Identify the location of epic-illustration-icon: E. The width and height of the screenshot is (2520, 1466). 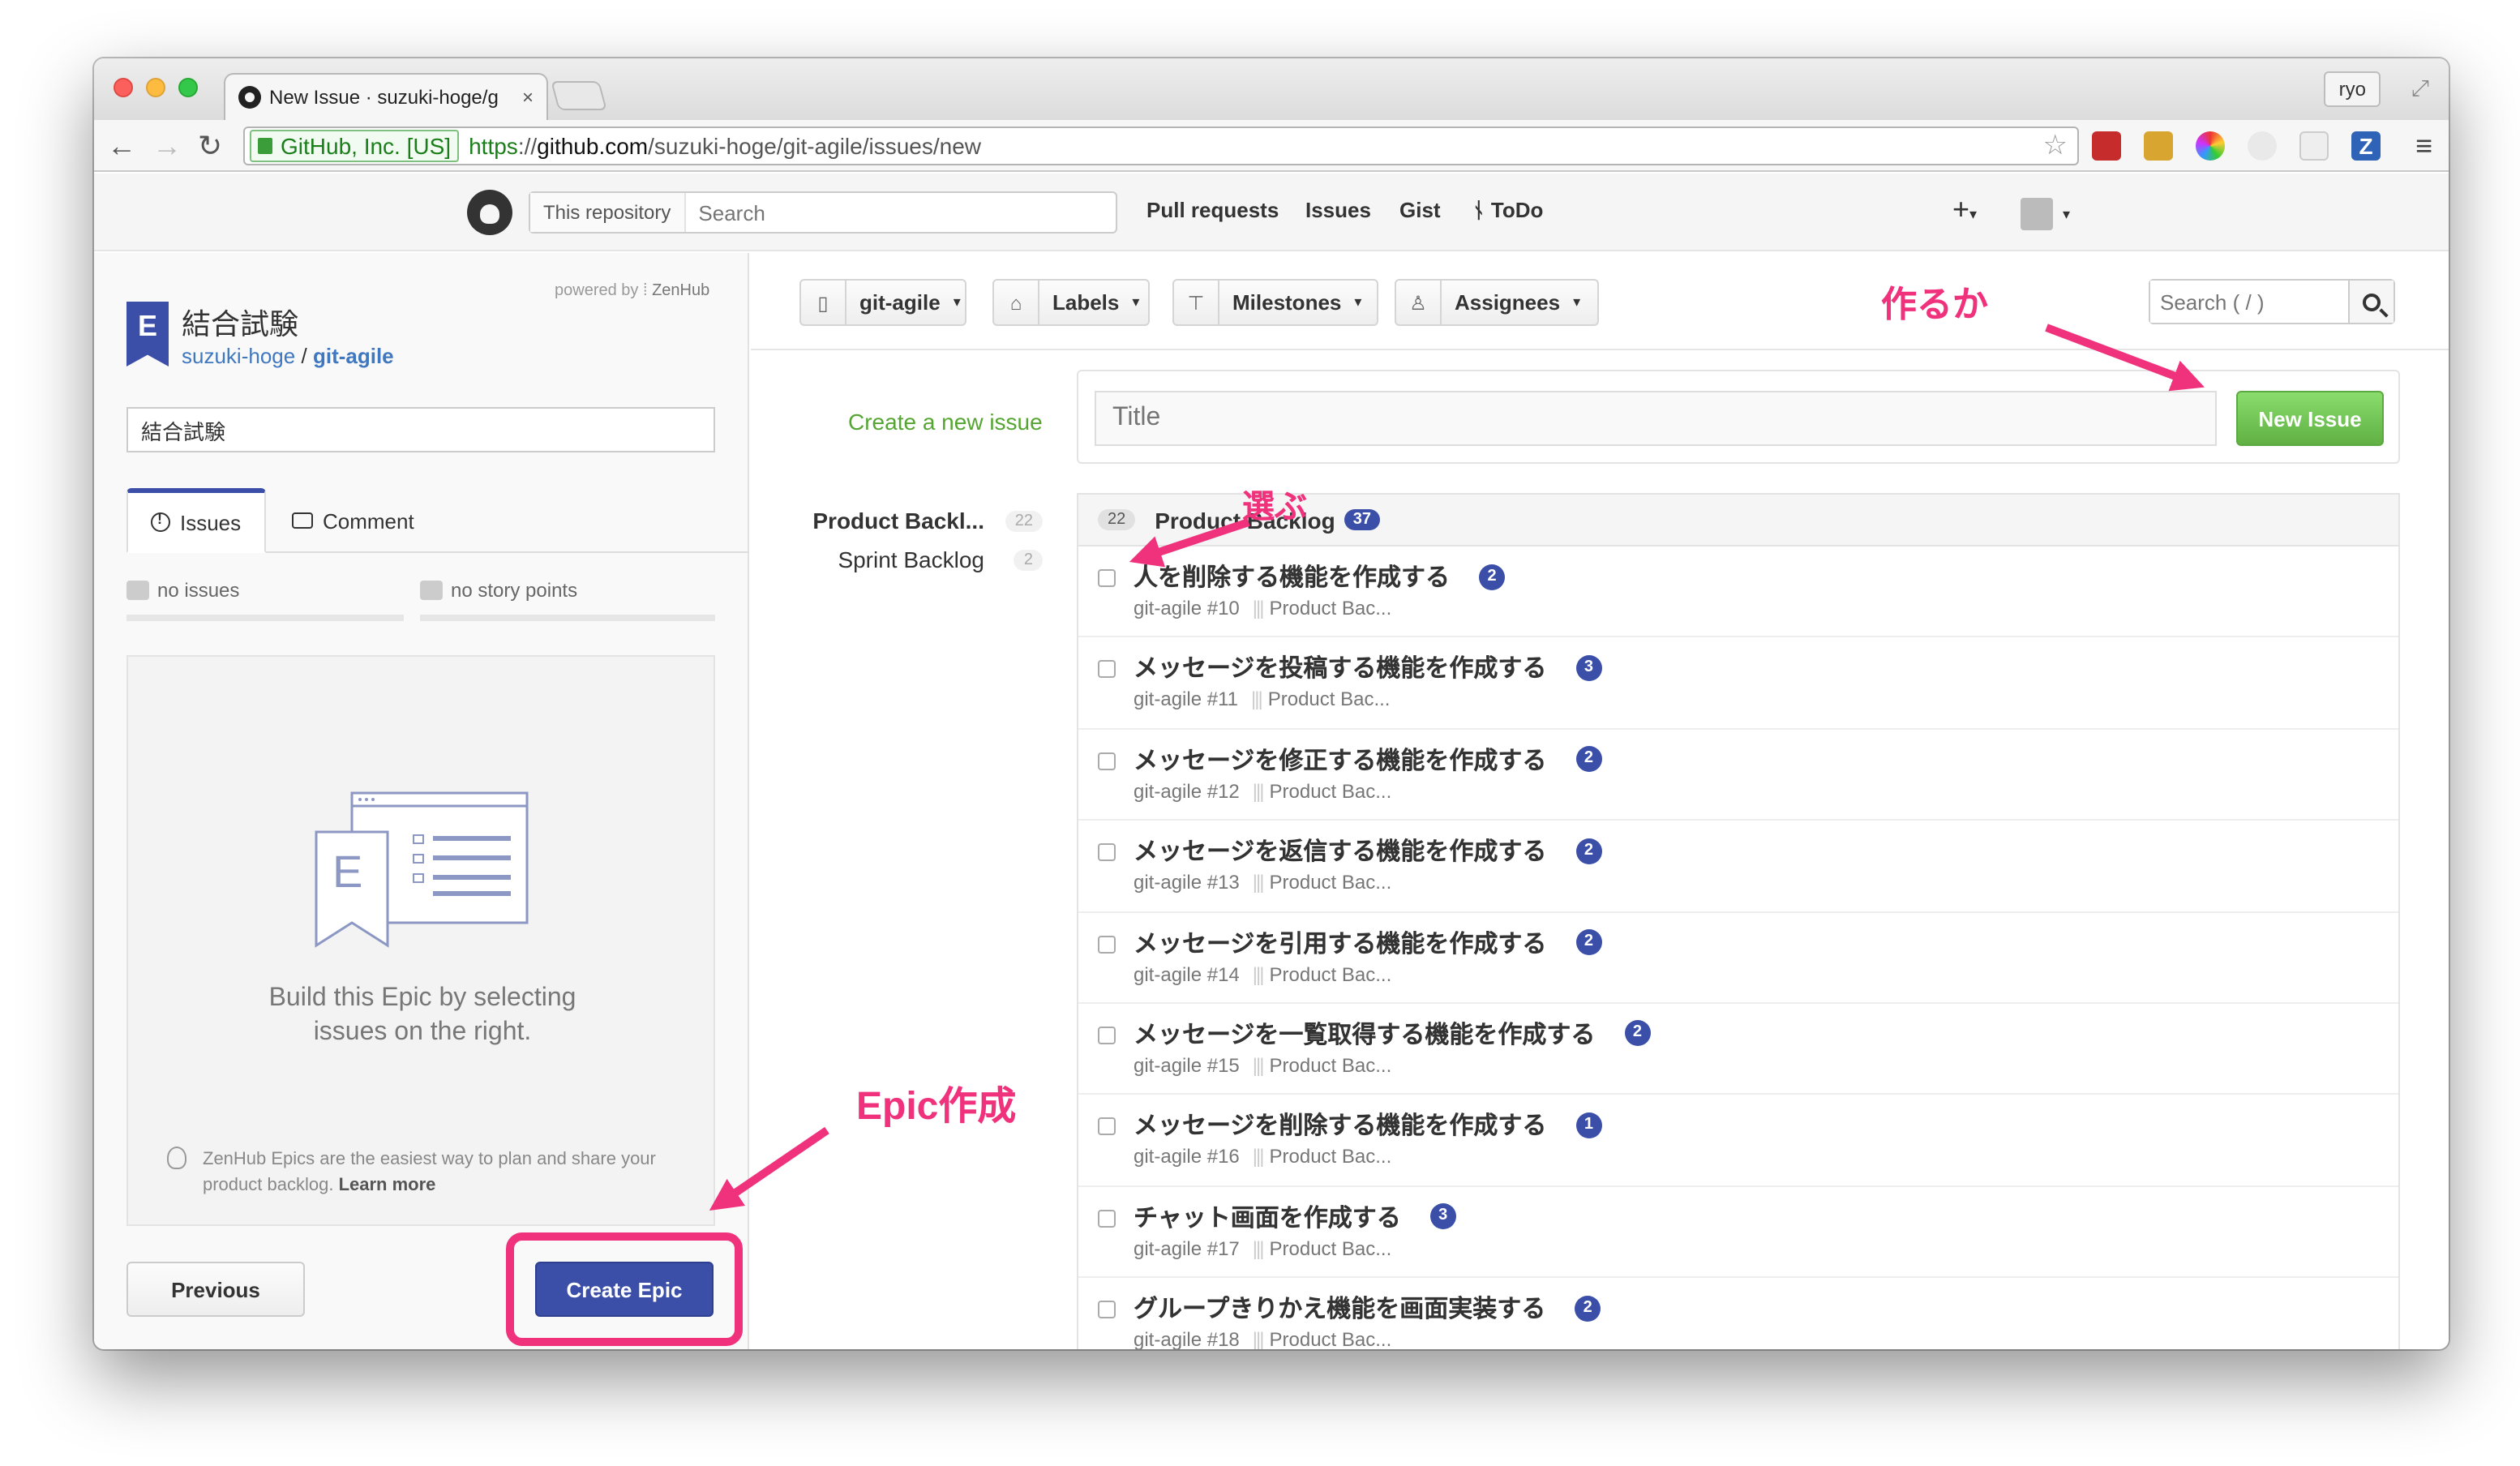
(422, 869).